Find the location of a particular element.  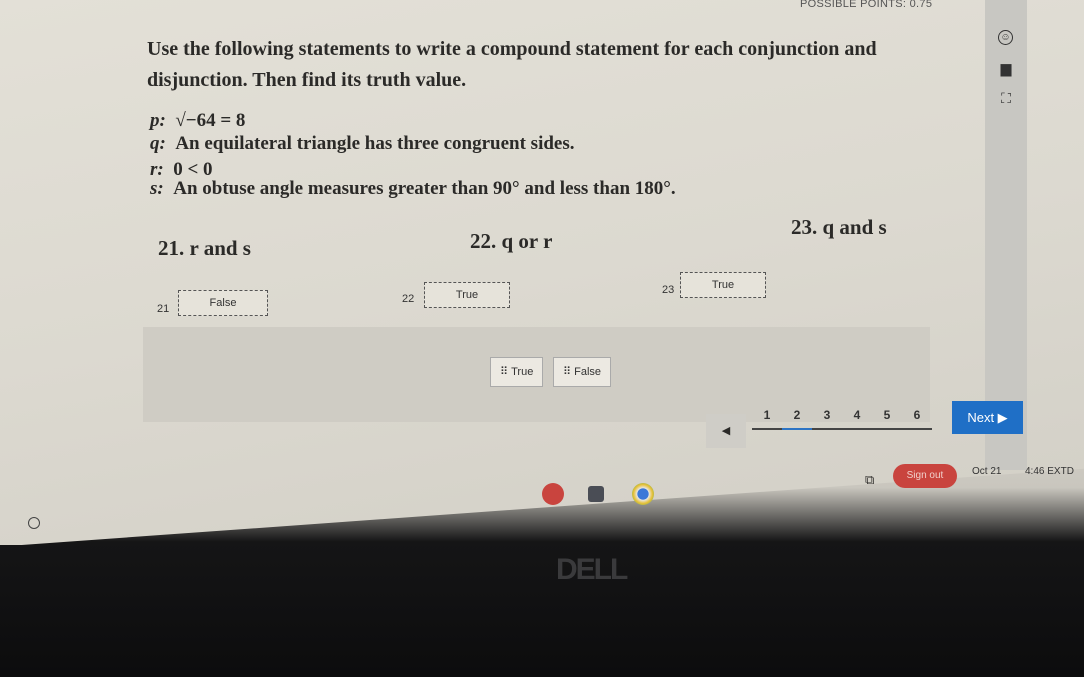

page-1: 1 is located at coordinates (767, 419).